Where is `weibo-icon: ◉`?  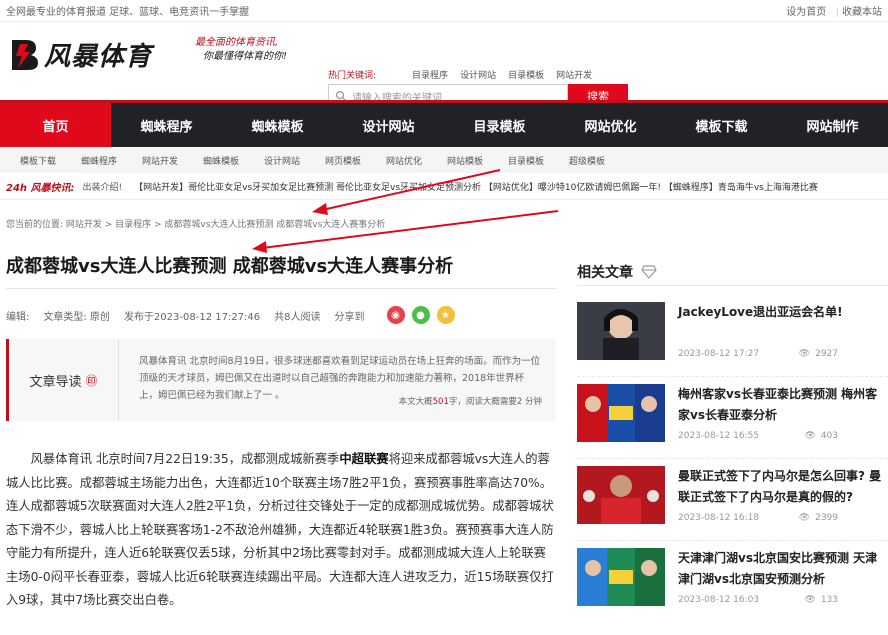
weibo-icon: ◉ is located at coordinates (395, 315).